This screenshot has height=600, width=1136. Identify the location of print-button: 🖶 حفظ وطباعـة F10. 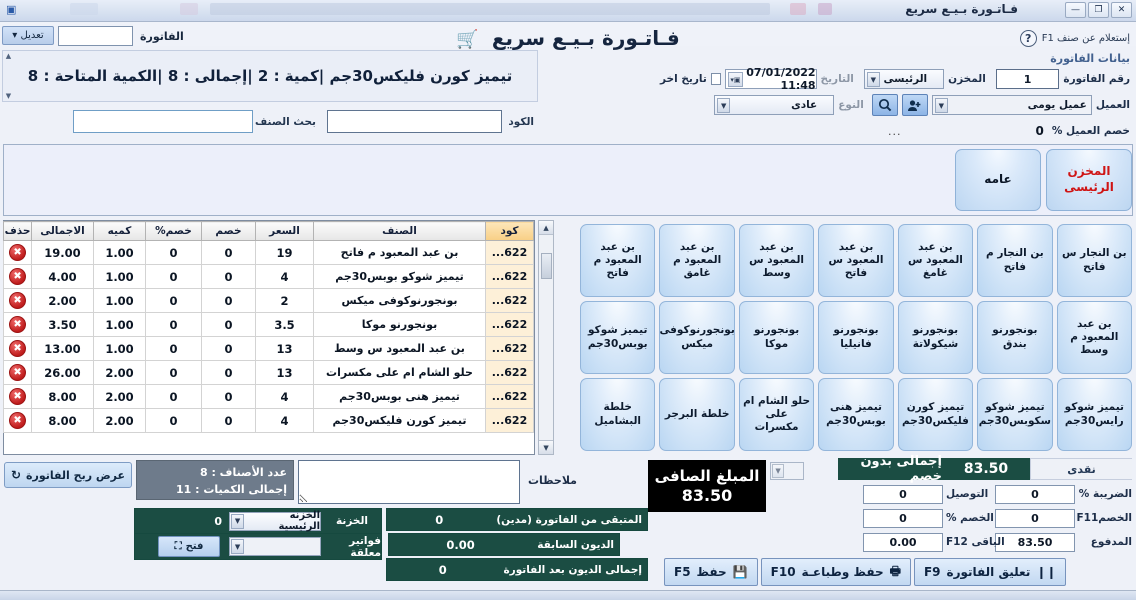
(835, 572).